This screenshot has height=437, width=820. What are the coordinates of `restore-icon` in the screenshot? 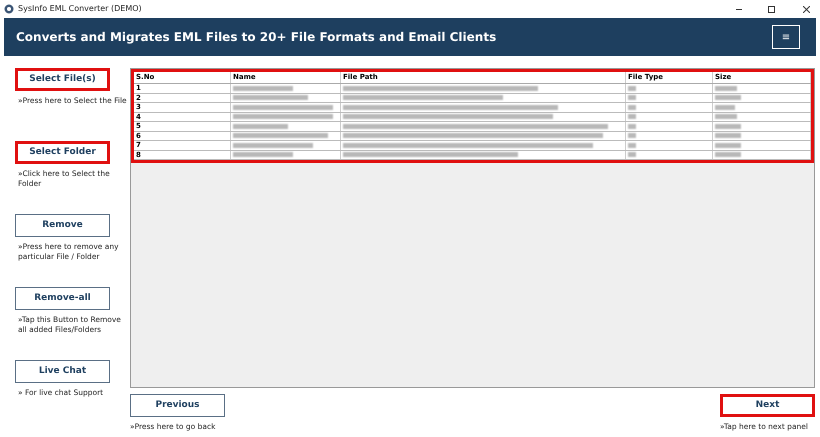 It's located at (771, 9).